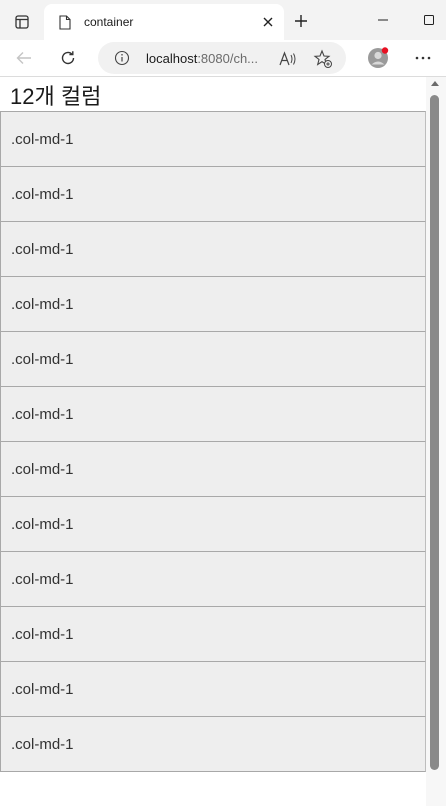 The image size is (446, 806). What do you see at coordinates (268, 22) in the screenshot?
I see `close-icon` at bounding box center [268, 22].